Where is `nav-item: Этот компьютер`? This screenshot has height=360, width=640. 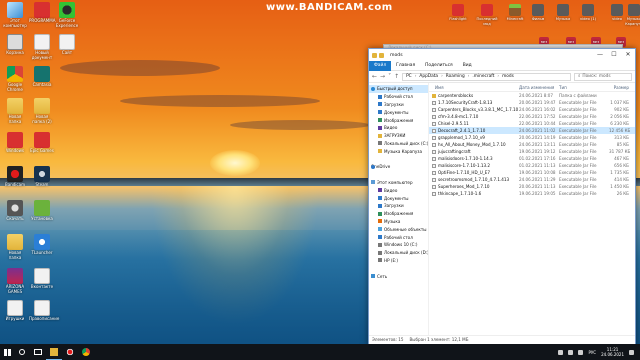 nav-item: Этот компьютер is located at coordinates (398, 183).